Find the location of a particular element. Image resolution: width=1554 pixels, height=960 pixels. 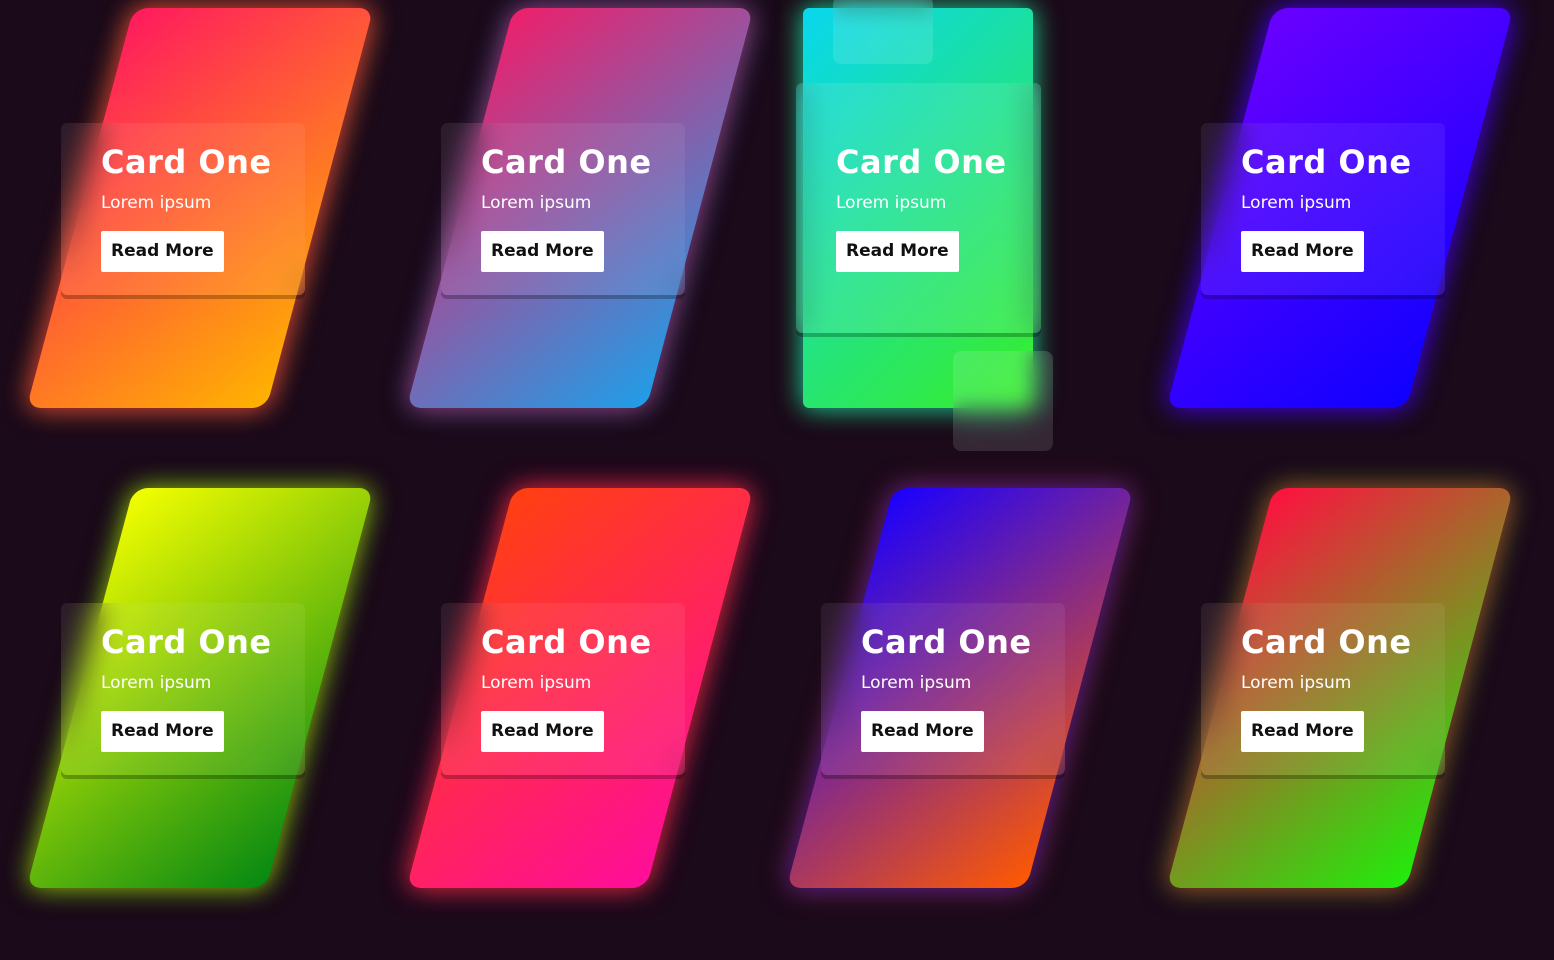

card-6: Card One Lorem ipsum Read More is located at coordinates (570, 720).